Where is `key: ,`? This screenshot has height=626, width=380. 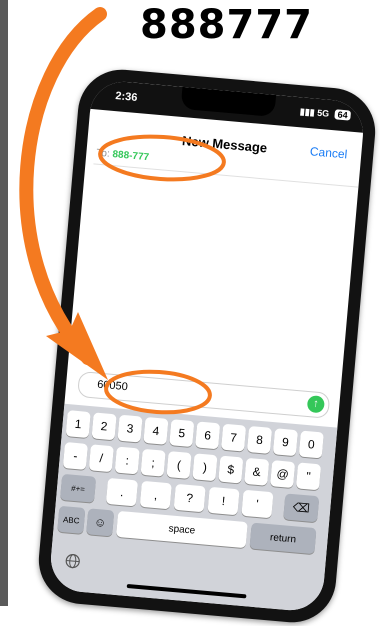 key: , is located at coordinates (155, 495).